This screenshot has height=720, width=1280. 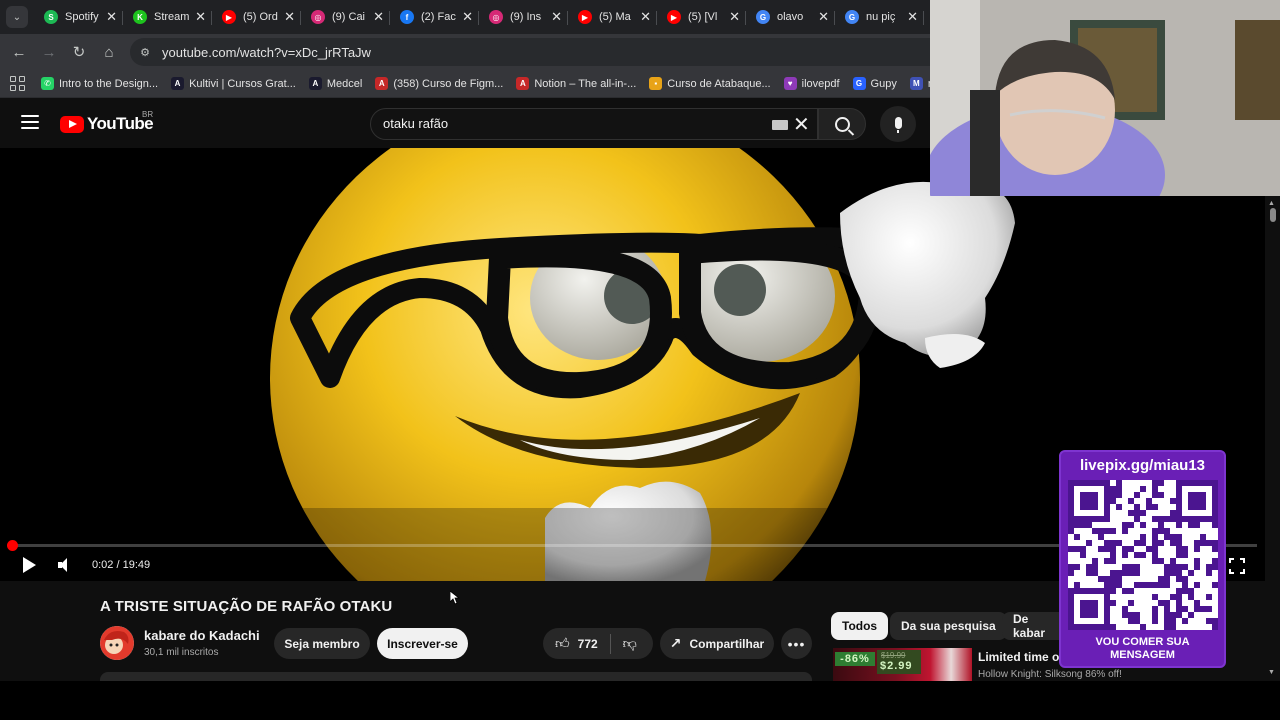 I want to click on livepix-url: livepix.gg/miau13, so click(x=1142, y=465).